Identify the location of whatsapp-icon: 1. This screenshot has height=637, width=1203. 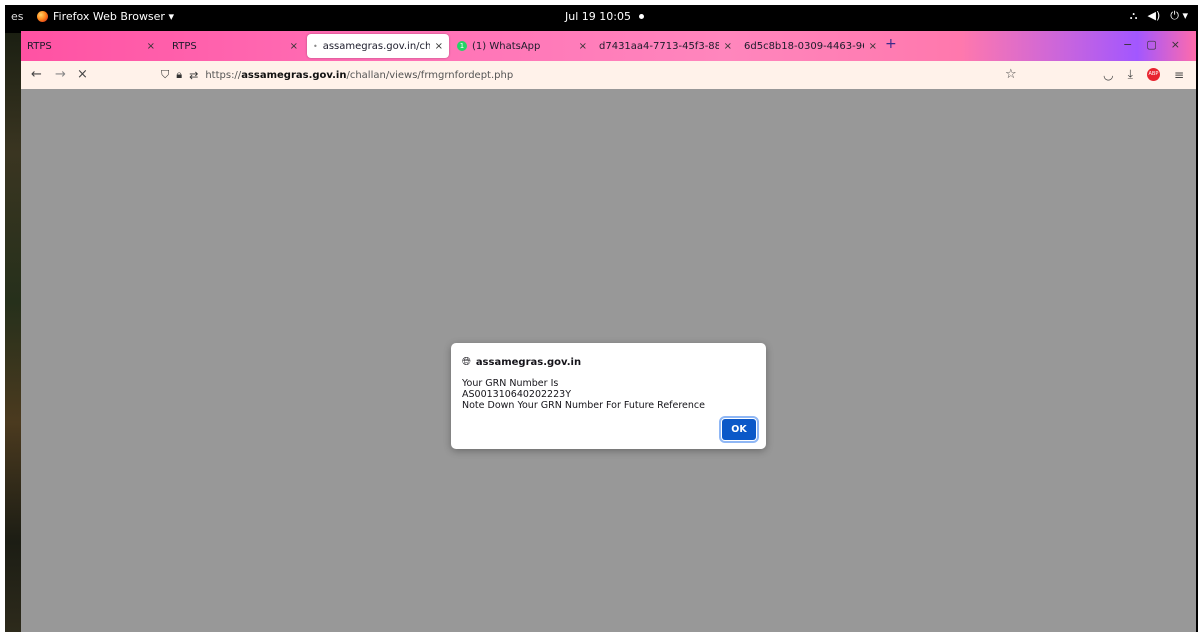
(462, 46).